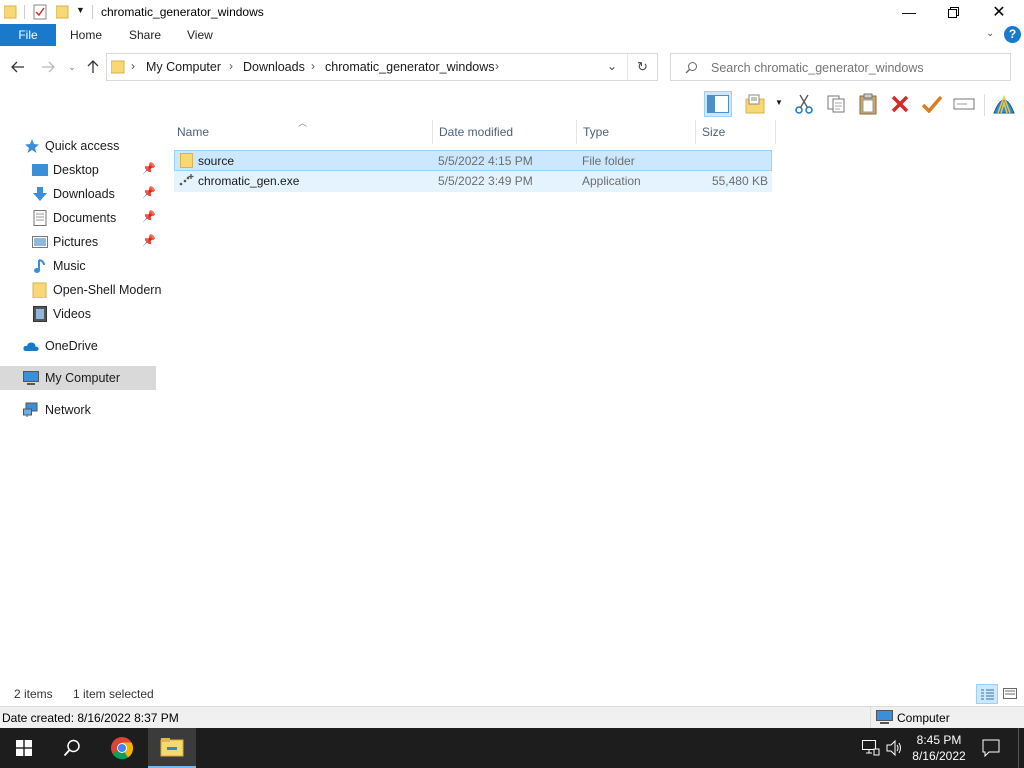  Describe the element at coordinates (909, 12) in the screenshot. I see `minimize-button: —` at that location.